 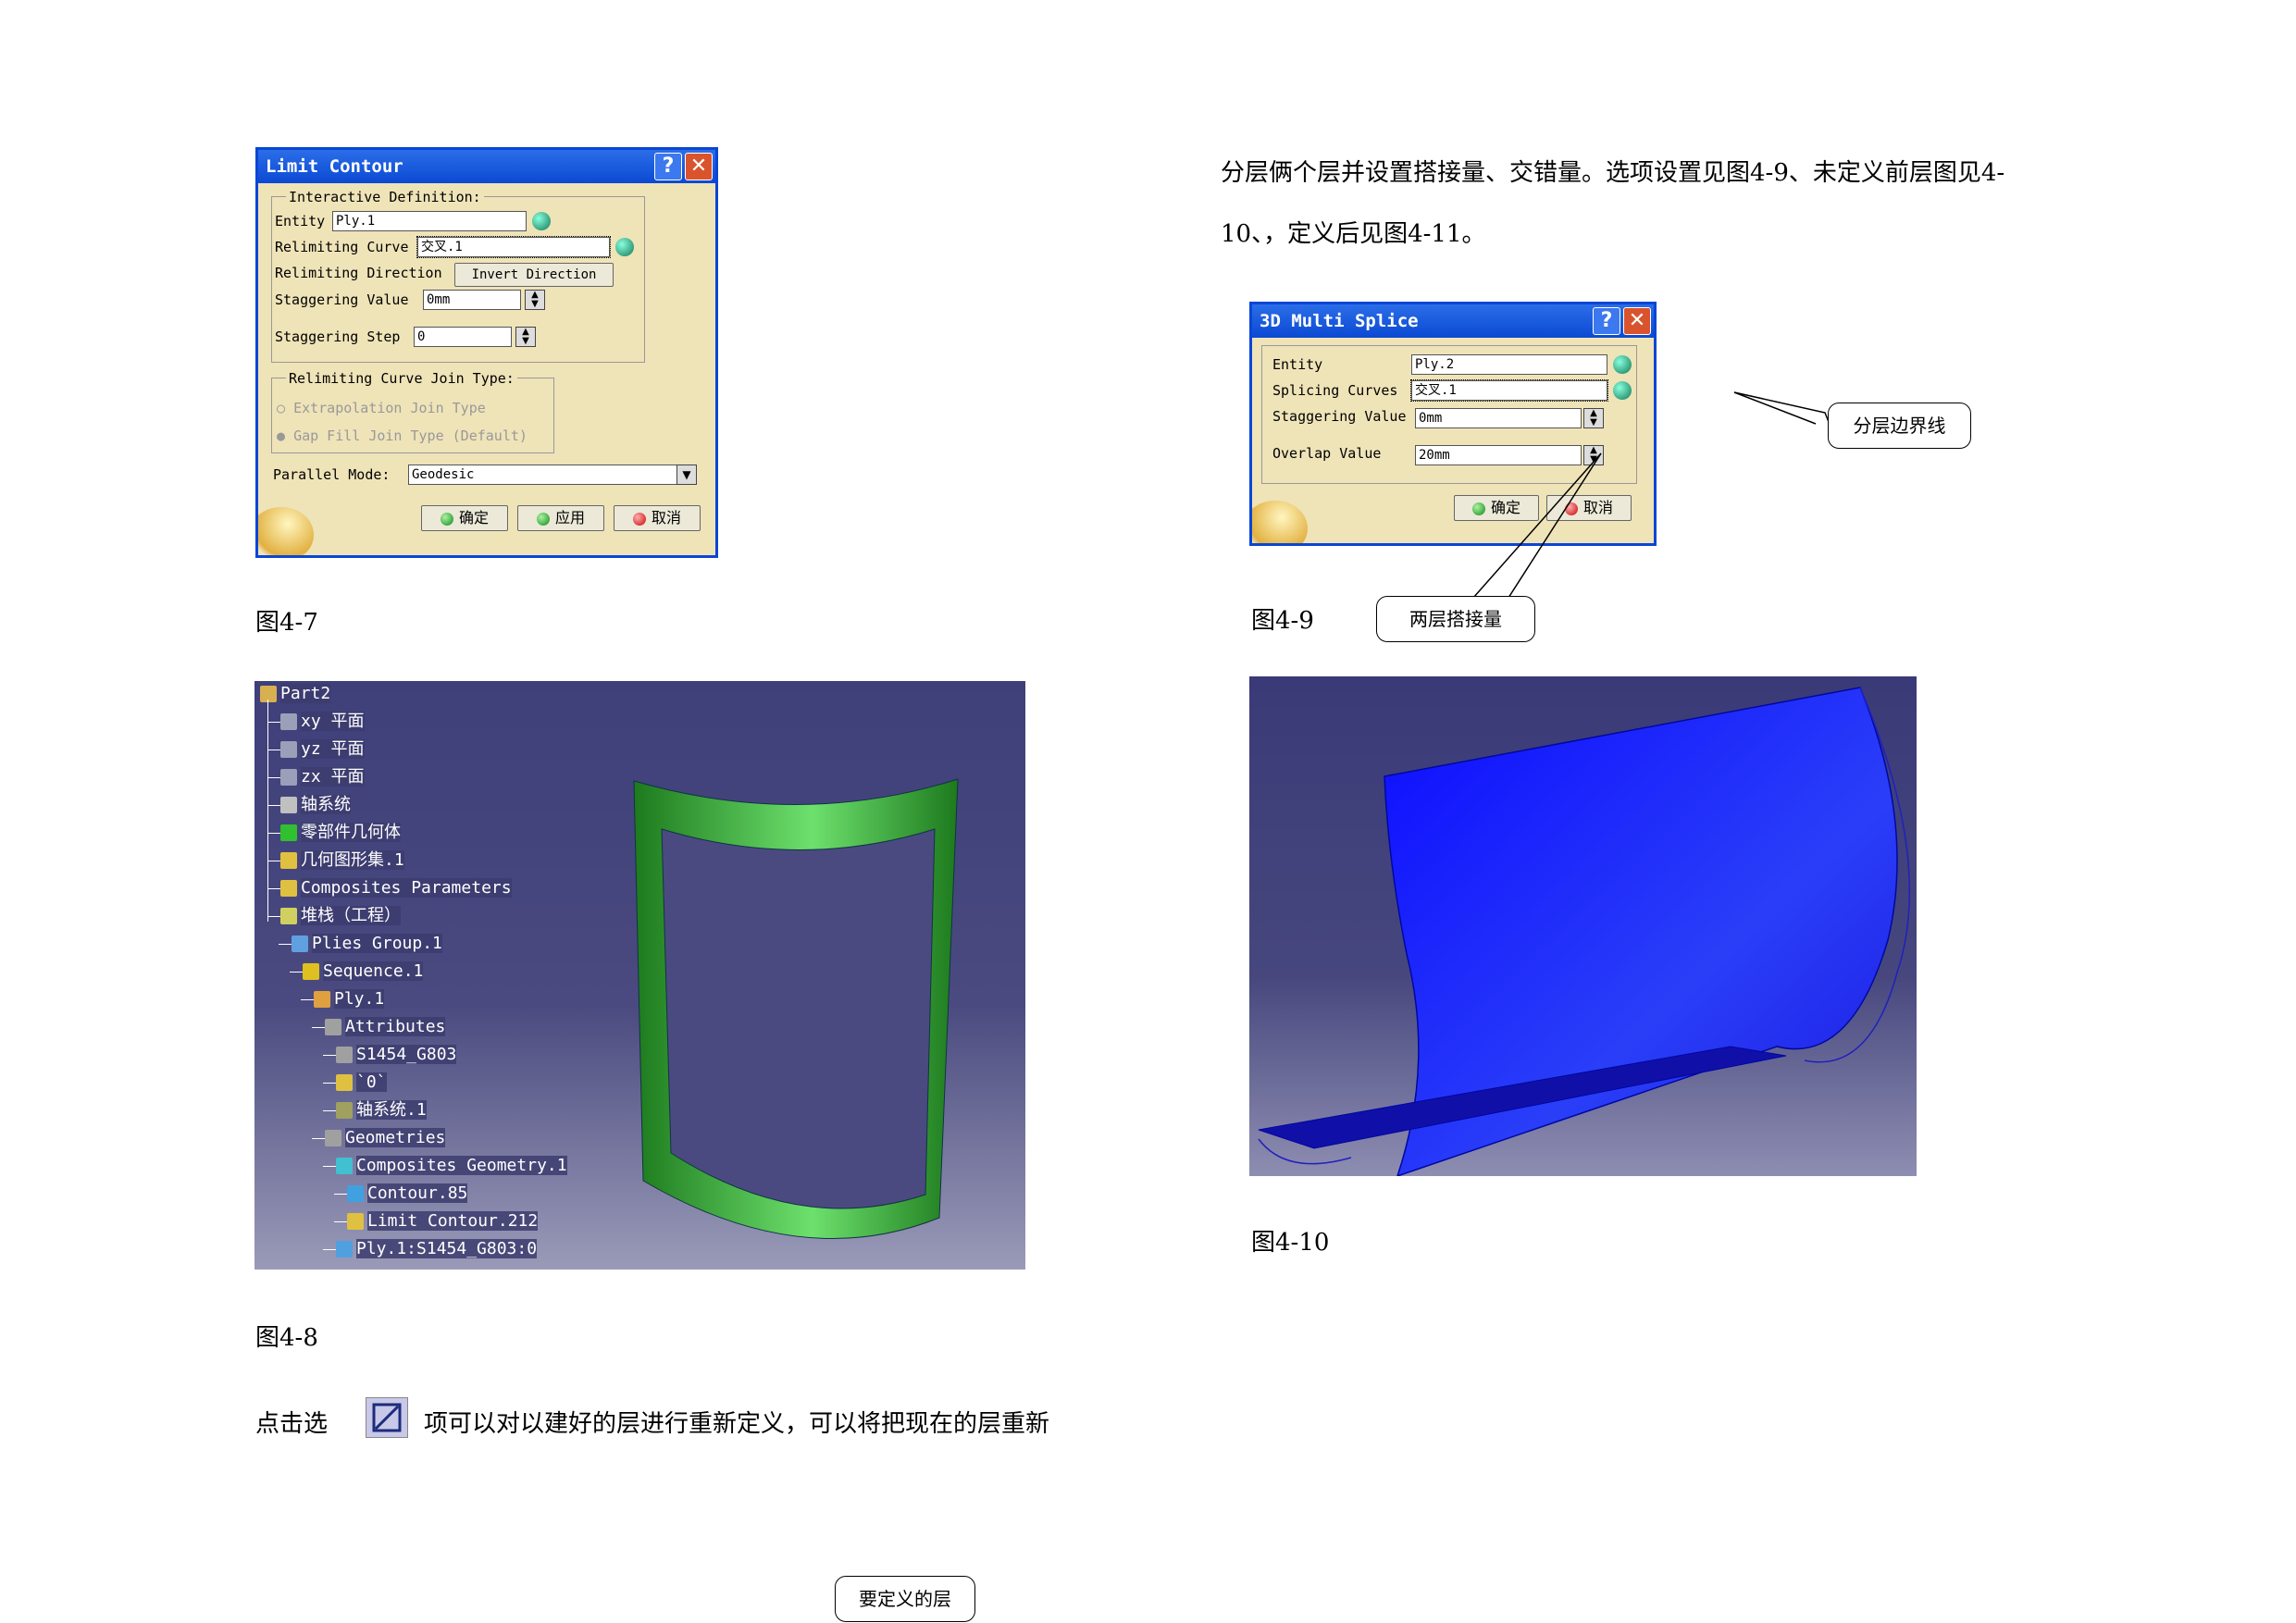 I want to click on entity-field: Ply.1, so click(x=430, y=221).